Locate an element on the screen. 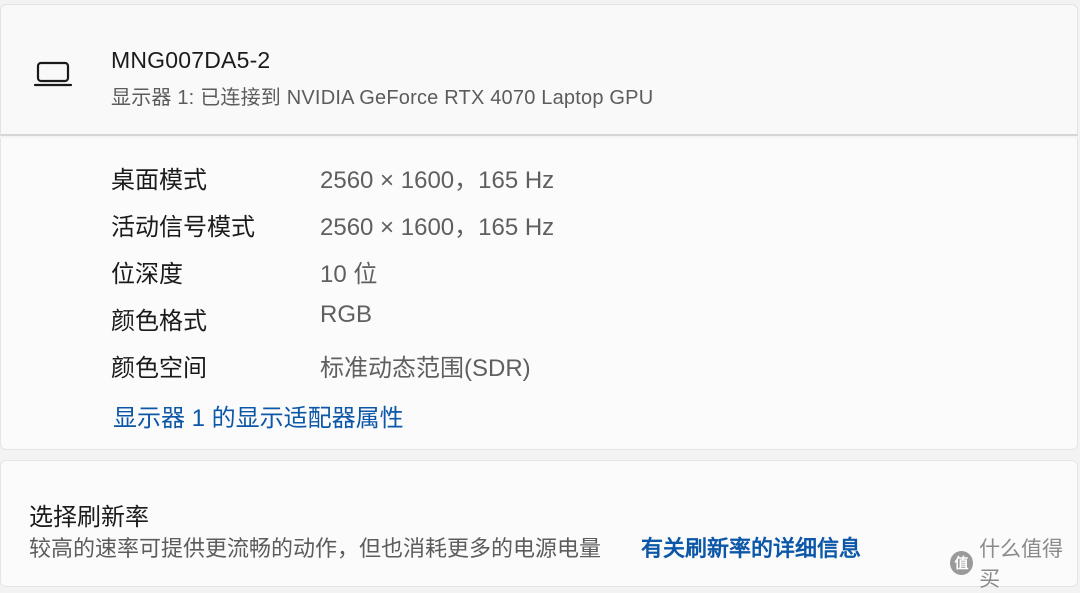  detail-value: 10 位 is located at coordinates (349, 274).